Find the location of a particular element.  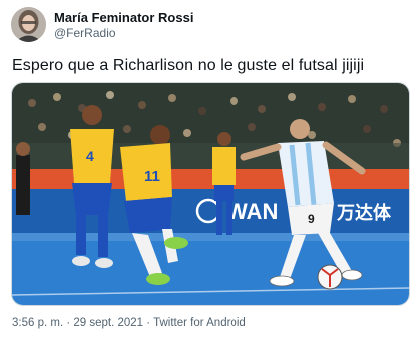

ad-text-chinese: 万达体 is located at coordinates (364, 213).